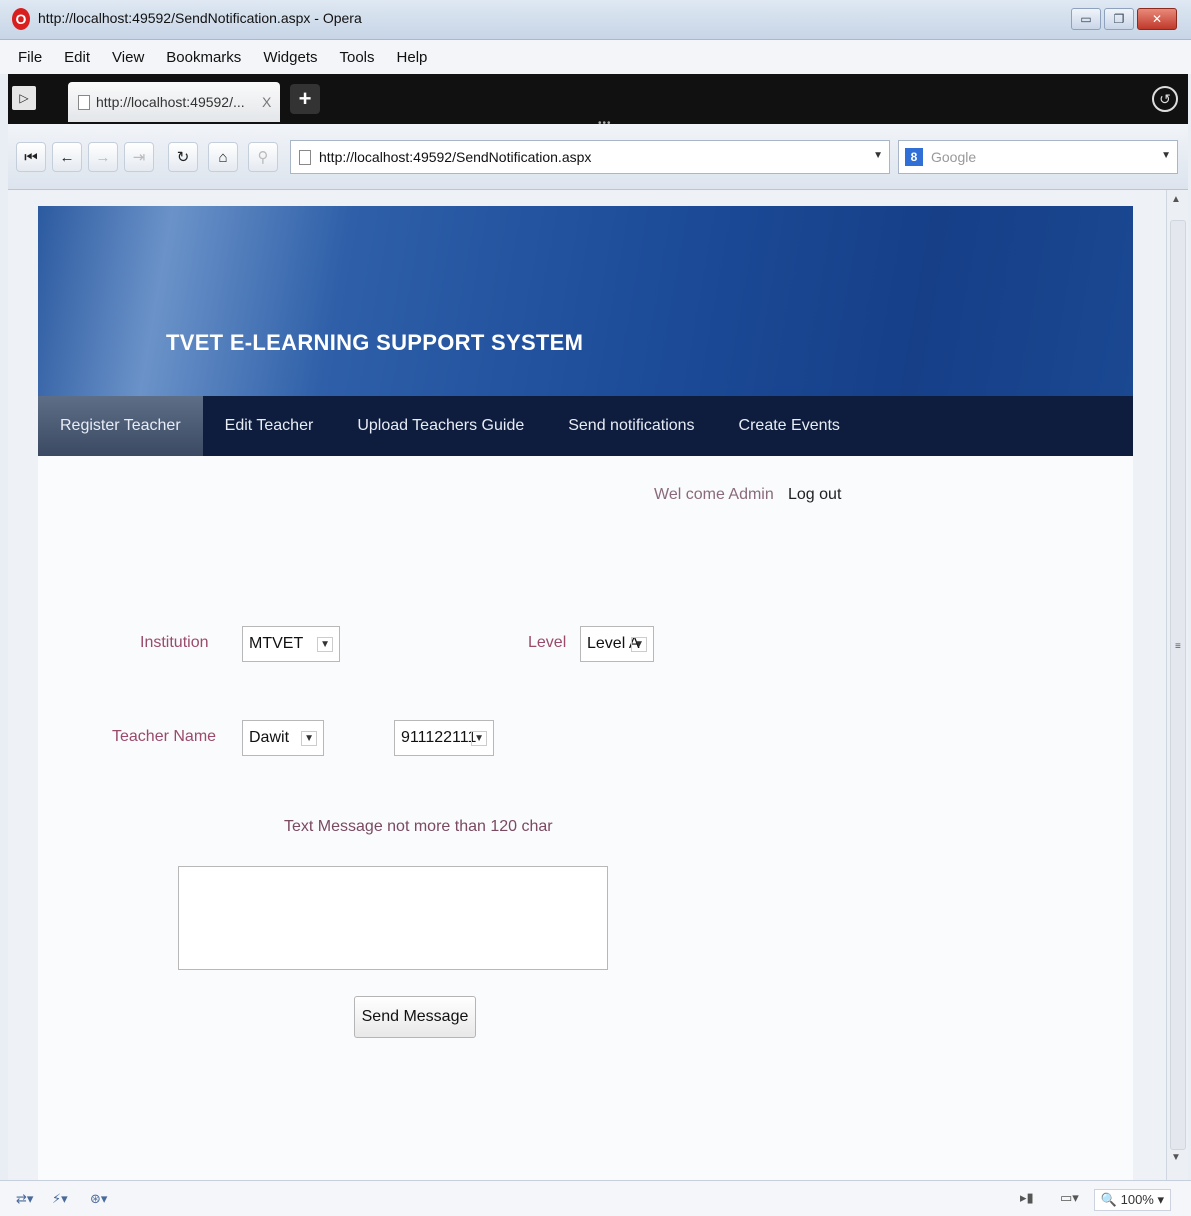  I want to click on vertical-scrollbar: ▲ ≡ ▼, so click(1177, 685).